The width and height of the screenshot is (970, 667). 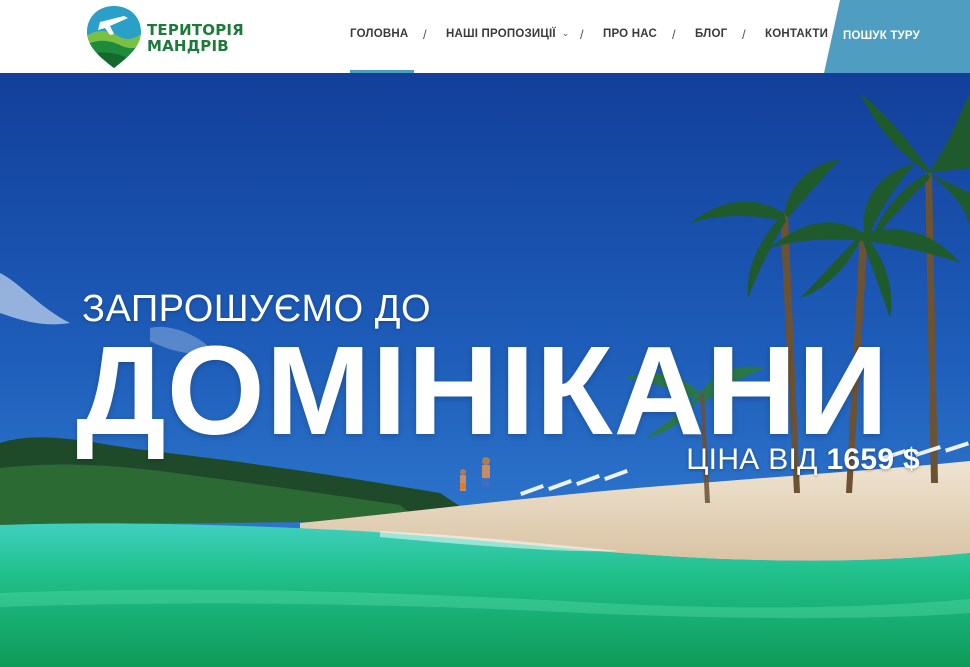 What do you see at coordinates (379, 34) in the screenshot?
I see `nav-item-home: ГОЛОВНА` at bounding box center [379, 34].